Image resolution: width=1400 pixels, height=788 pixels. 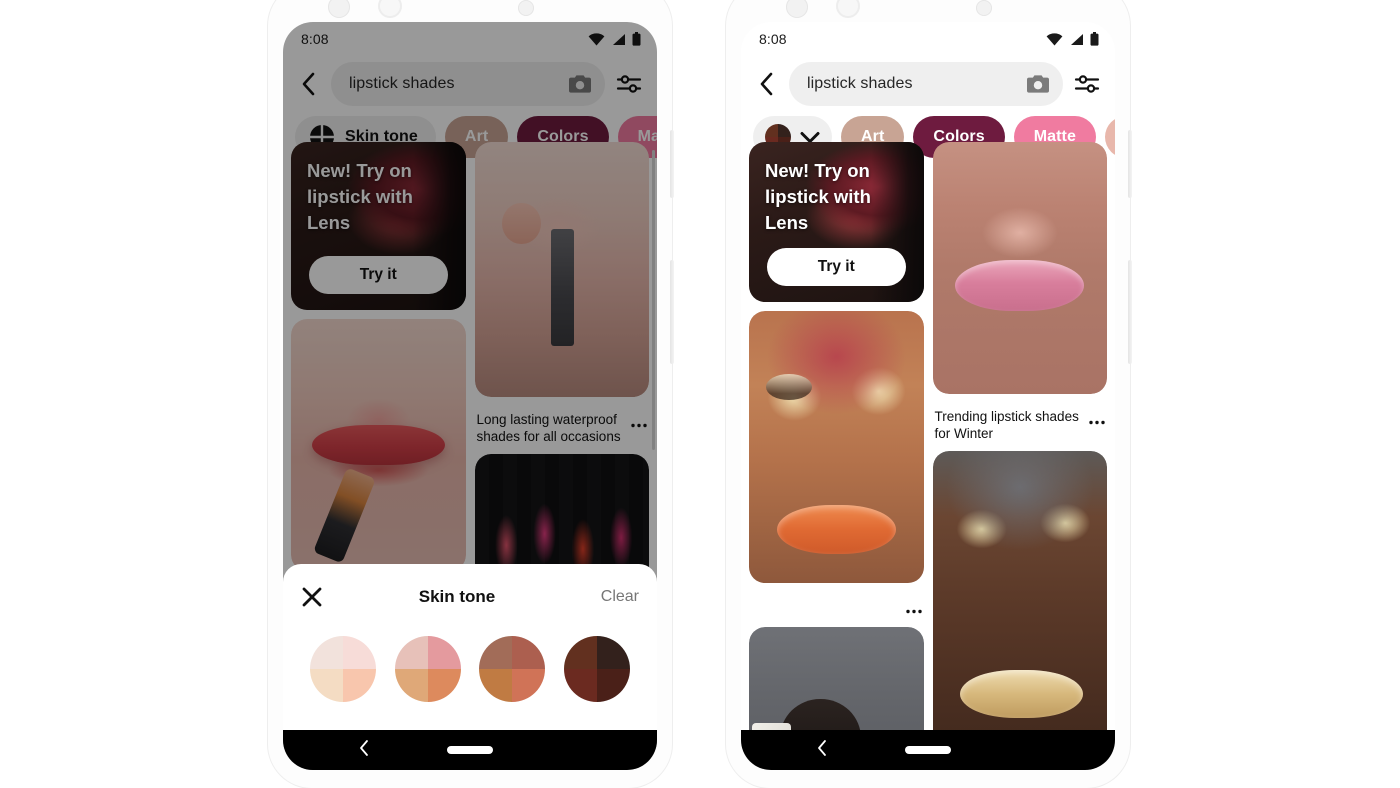 I want to click on skin-tone-swatch-row, so click(x=470, y=661).